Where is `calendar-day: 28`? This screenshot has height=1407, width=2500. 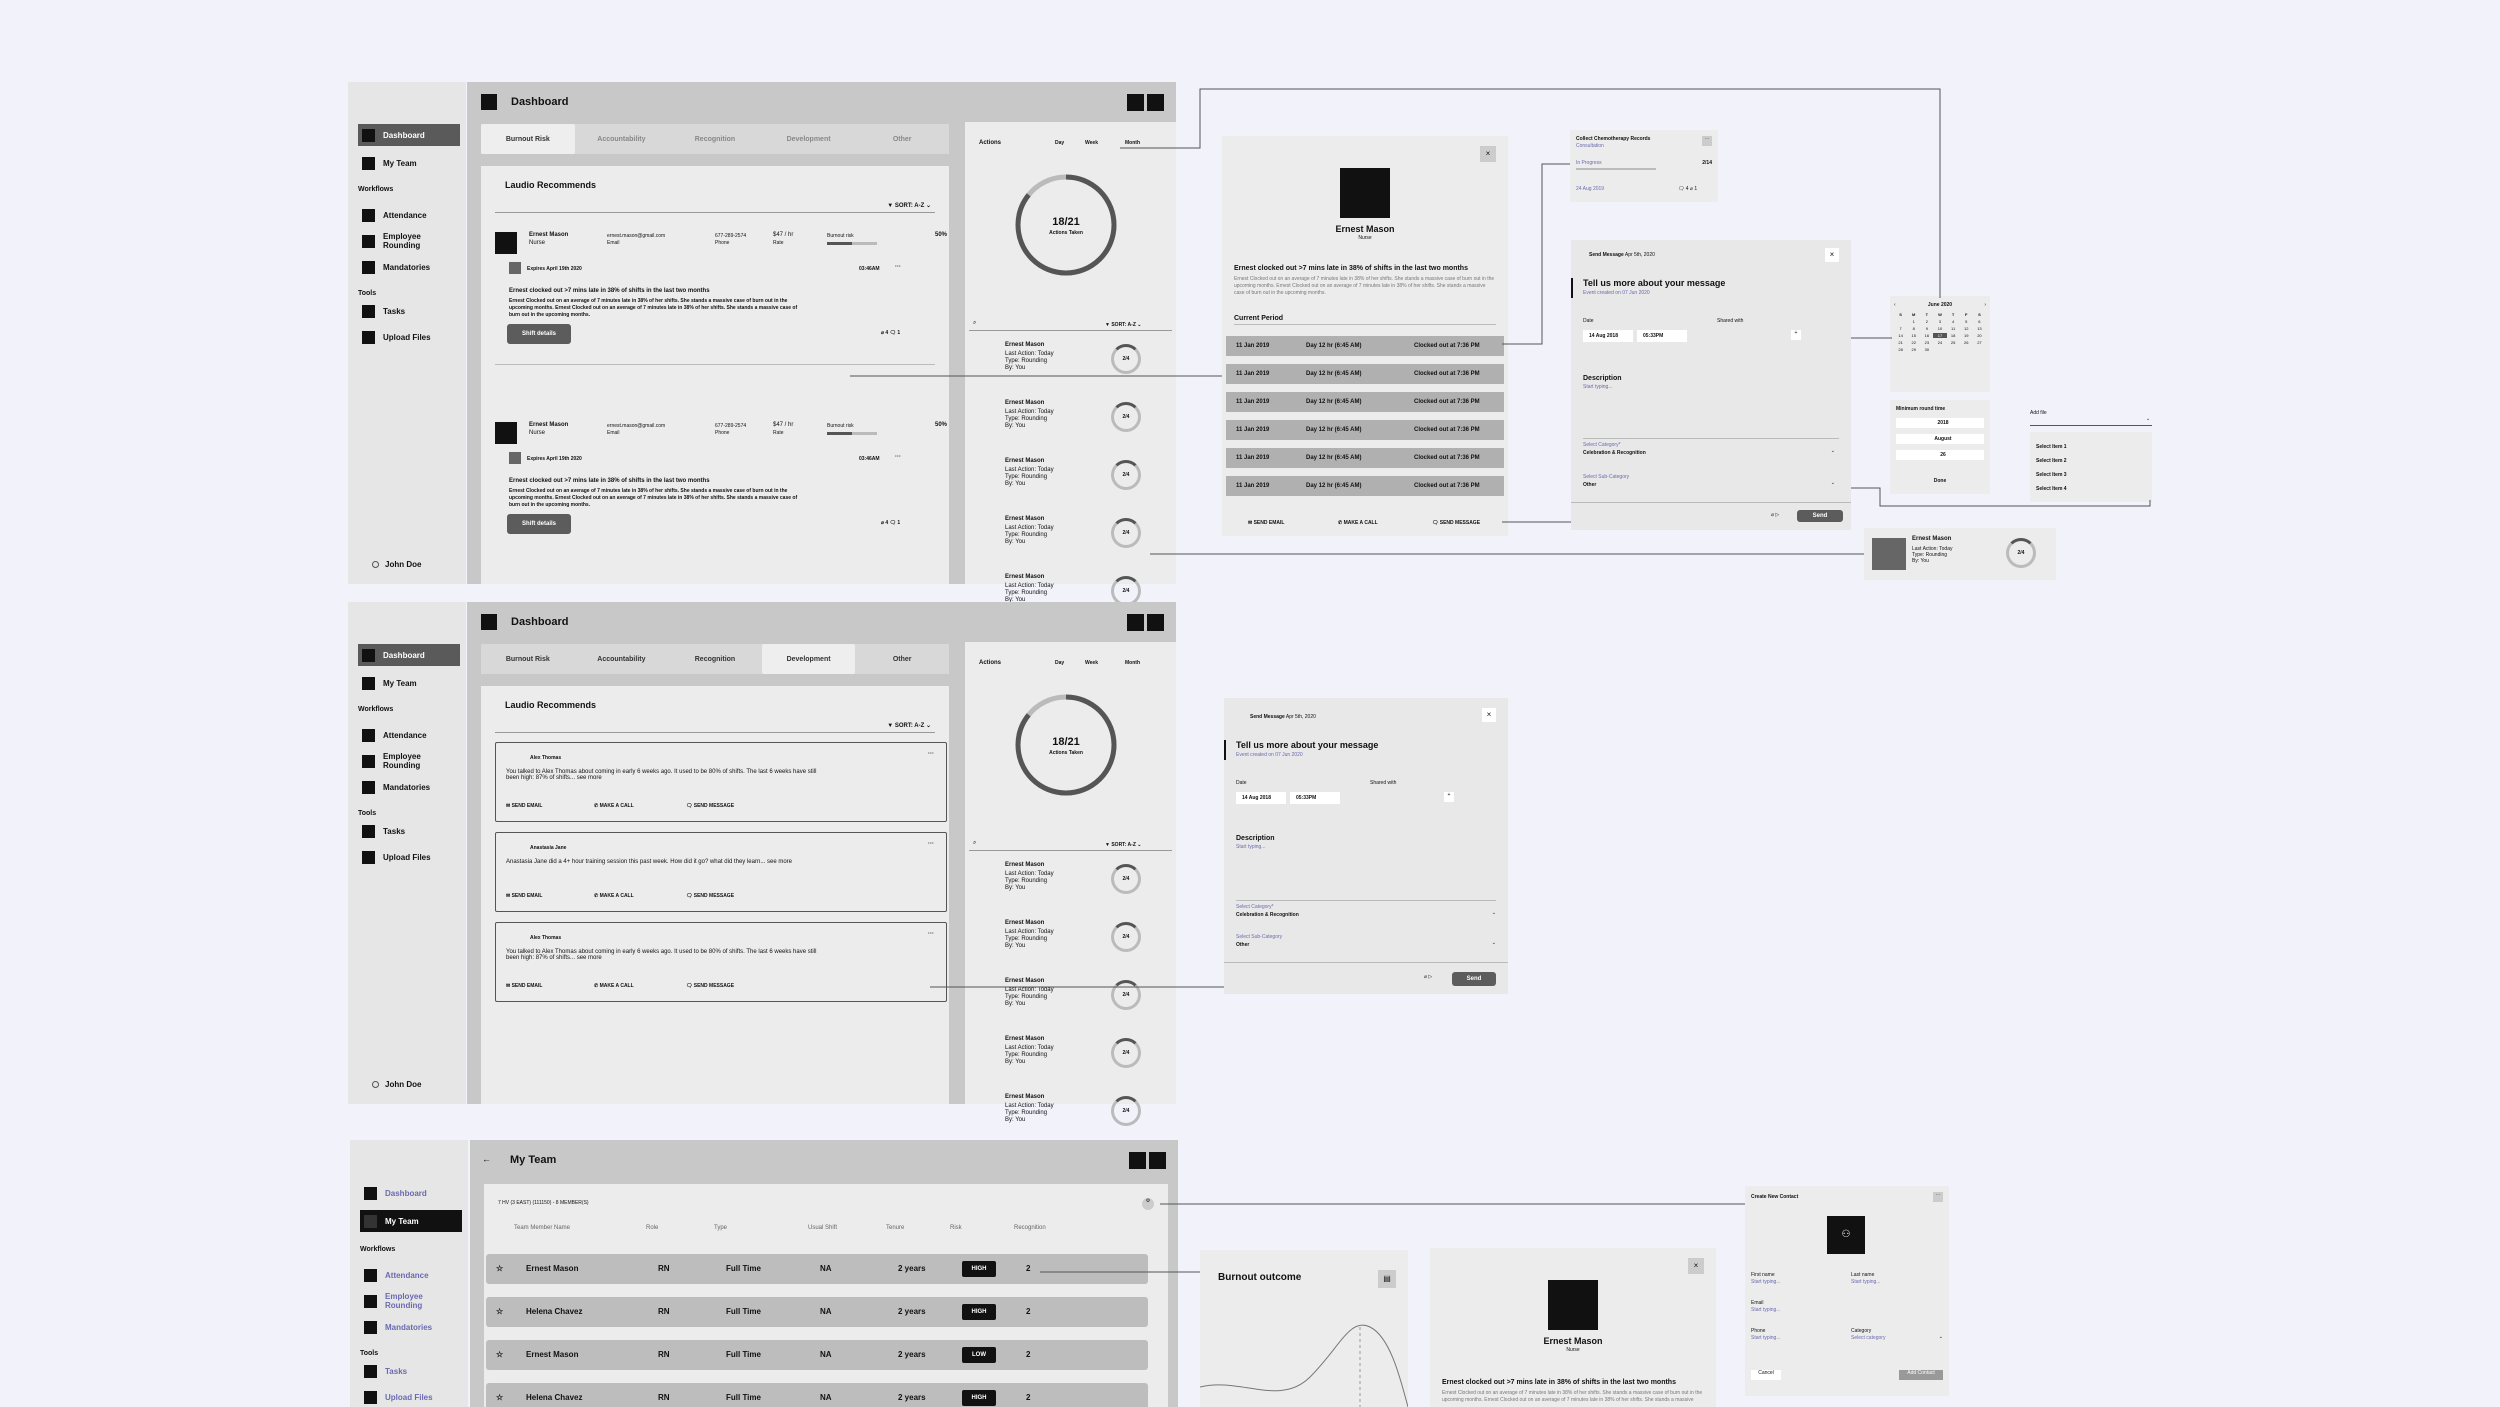 calendar-day: 28 is located at coordinates (1900, 349).